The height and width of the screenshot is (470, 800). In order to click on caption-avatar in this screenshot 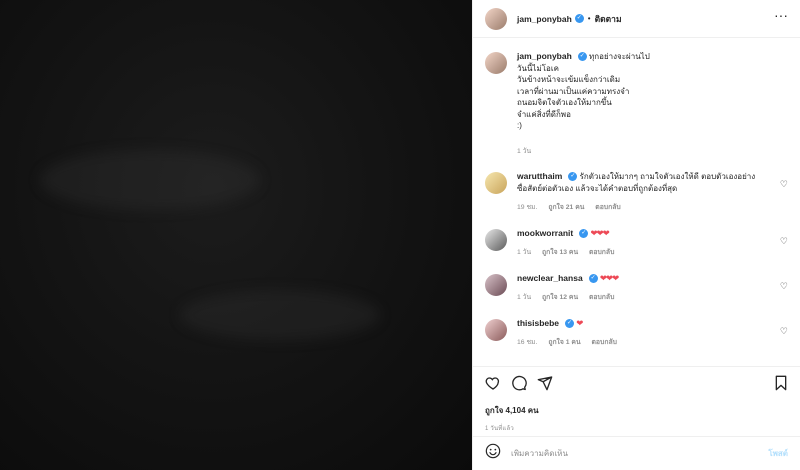, I will do `click(496, 63)`.